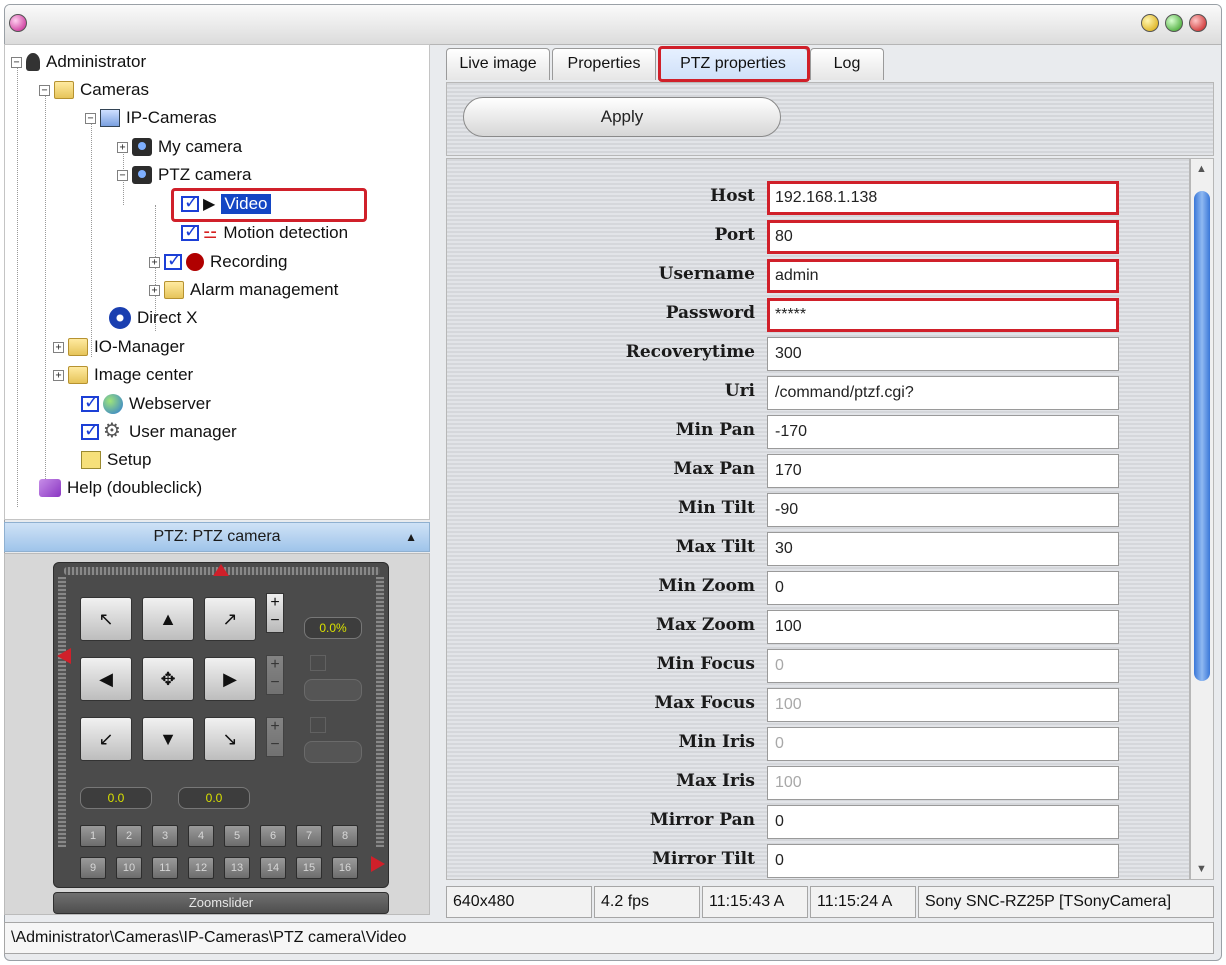  Describe the element at coordinates (78, 62) in the screenshot. I see `tree-item-administrator: − Administrator` at that location.